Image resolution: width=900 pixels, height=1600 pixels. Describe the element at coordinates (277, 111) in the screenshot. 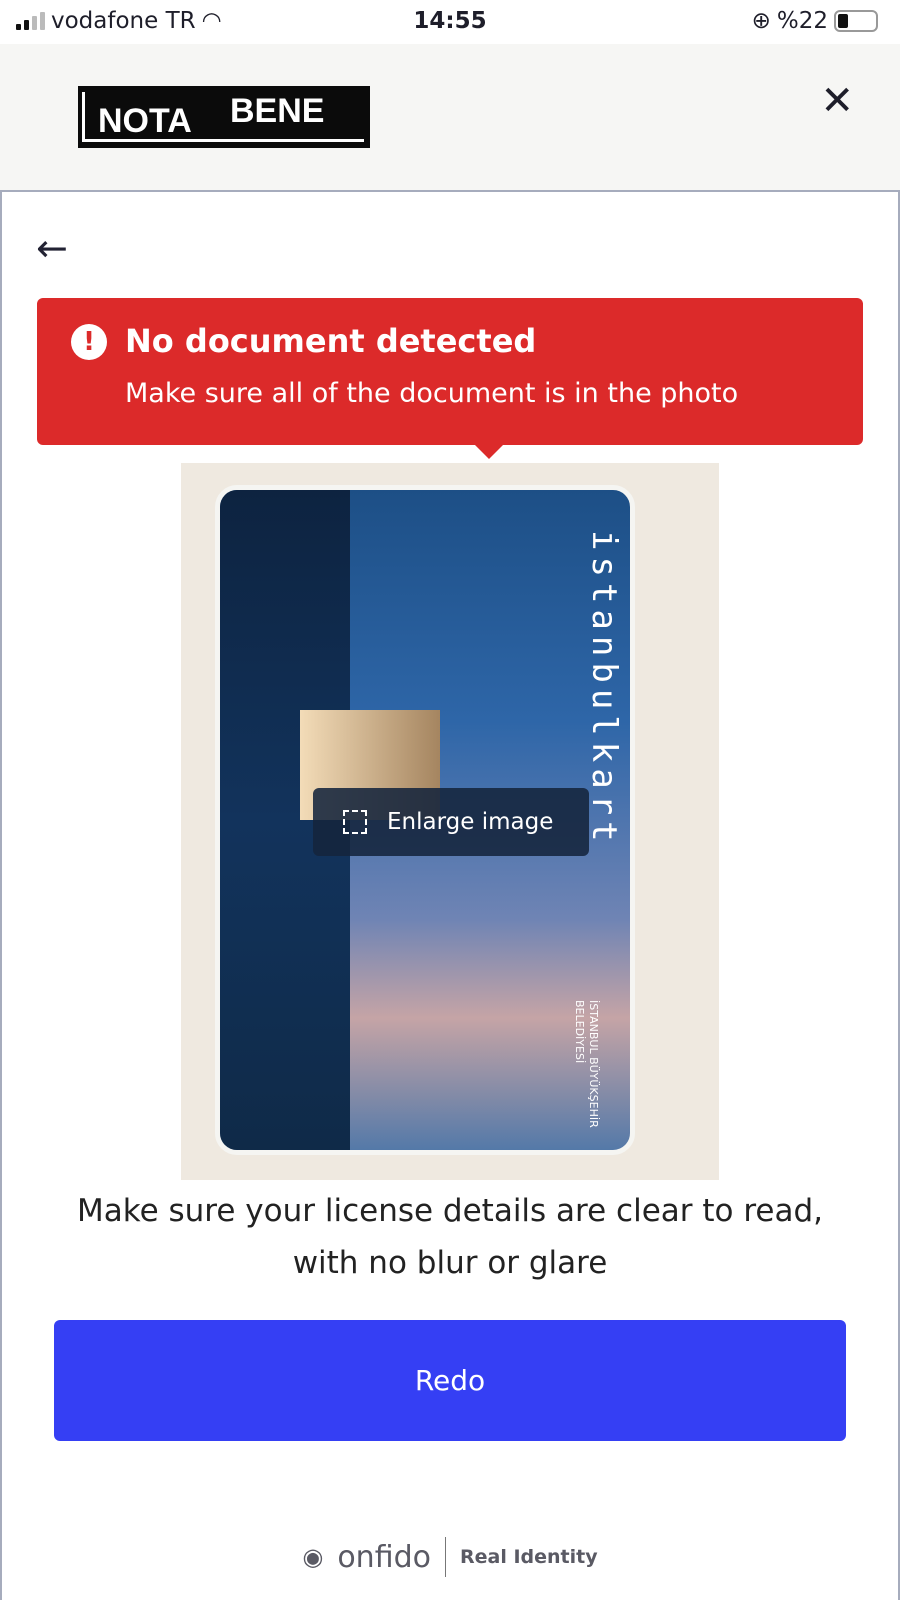

I see `logo-text-right: BENE` at that location.